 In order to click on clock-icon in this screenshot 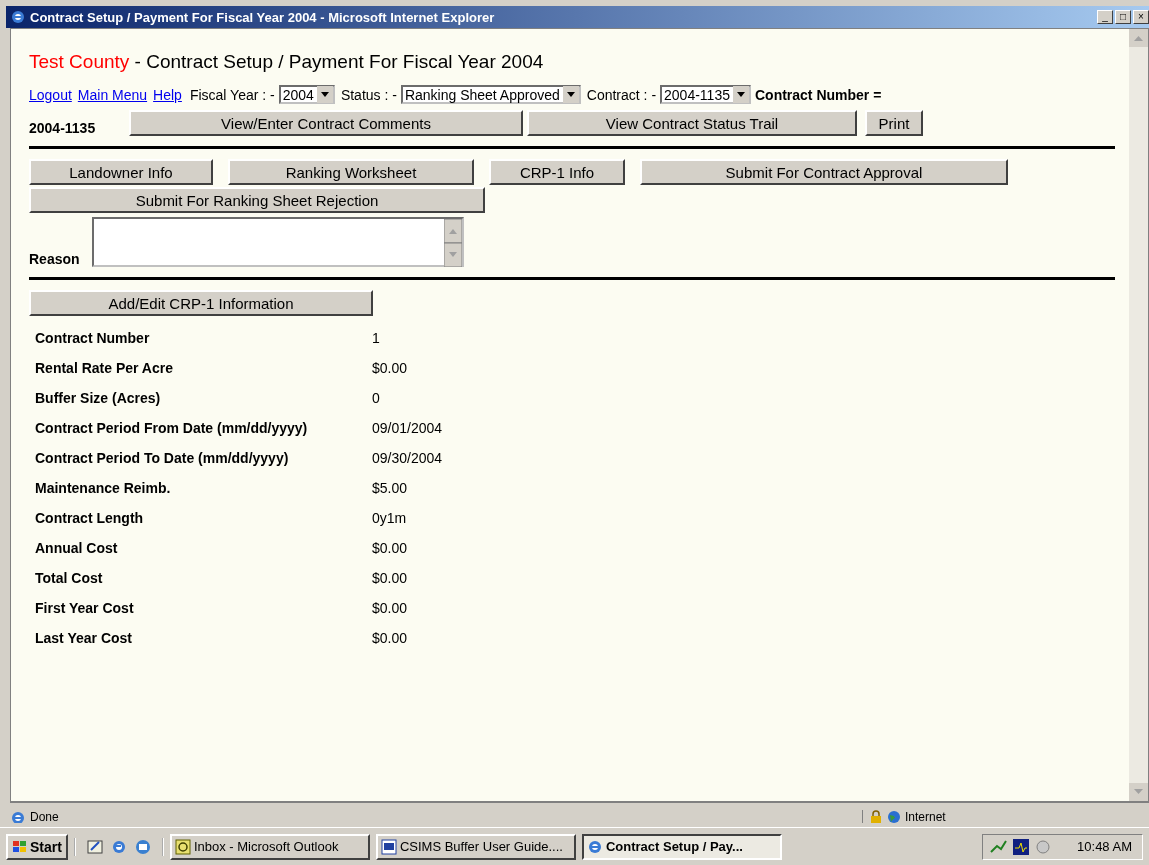, I will do `click(182, 846)`.